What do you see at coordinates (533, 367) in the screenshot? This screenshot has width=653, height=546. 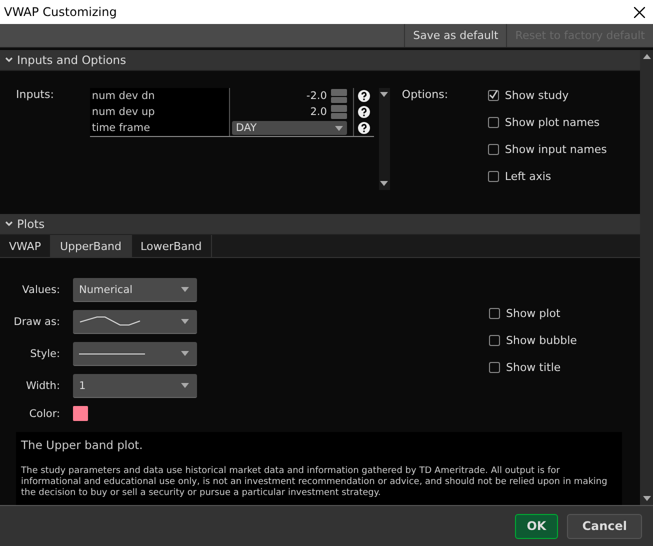 I see `checkbox-label: Show title` at bounding box center [533, 367].